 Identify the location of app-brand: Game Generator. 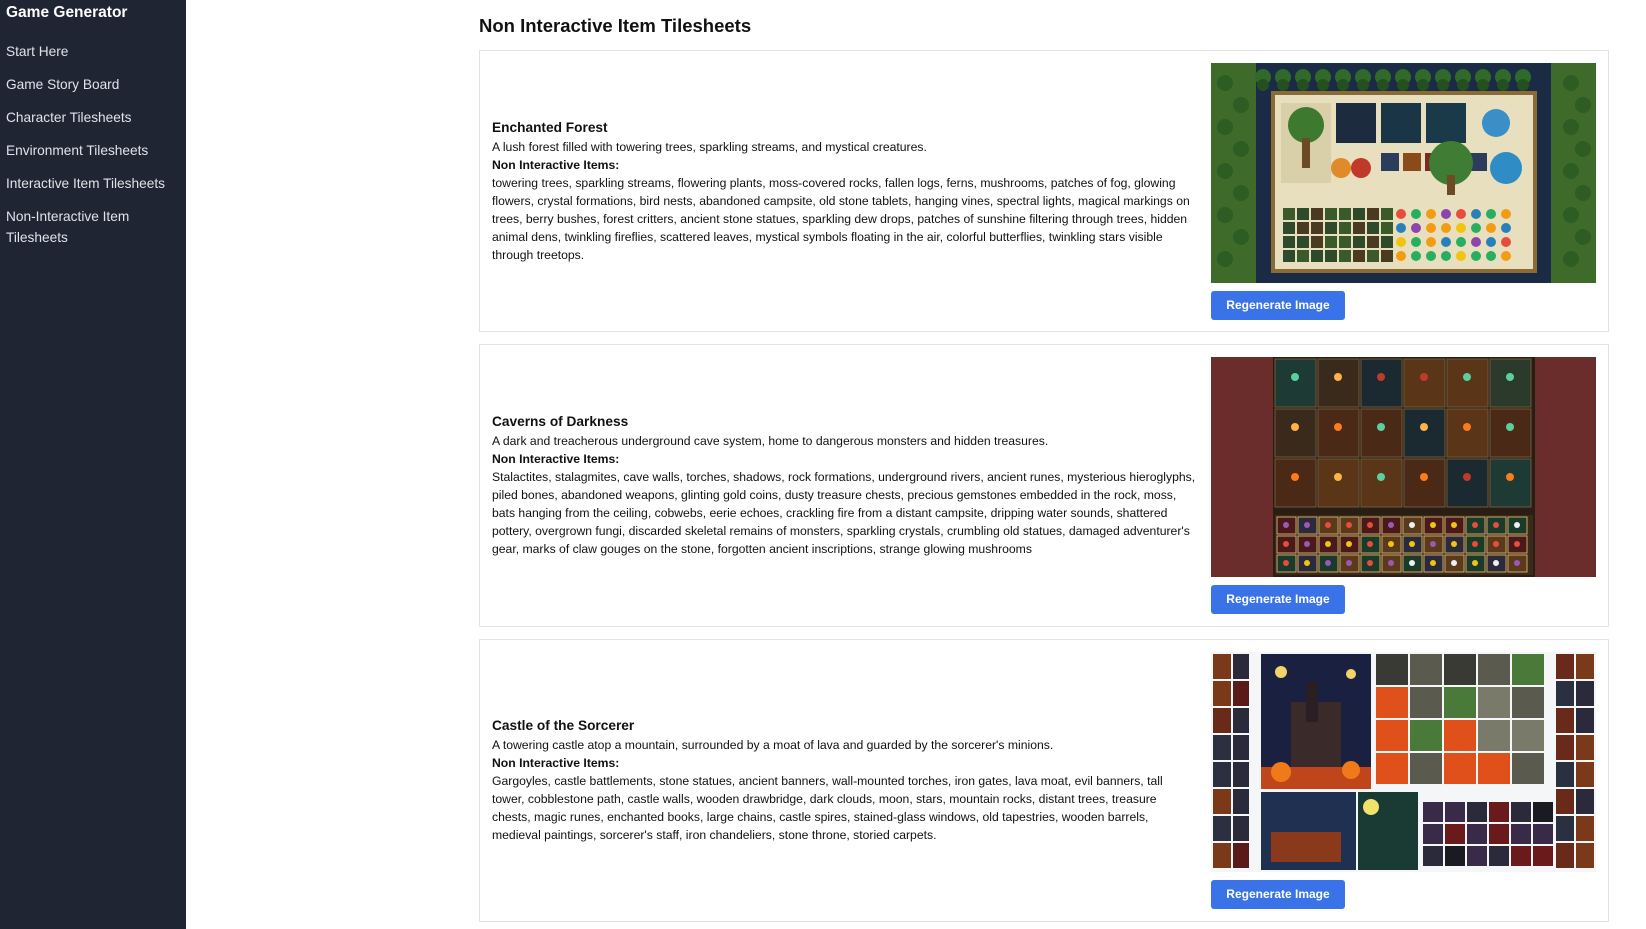
(66, 13).